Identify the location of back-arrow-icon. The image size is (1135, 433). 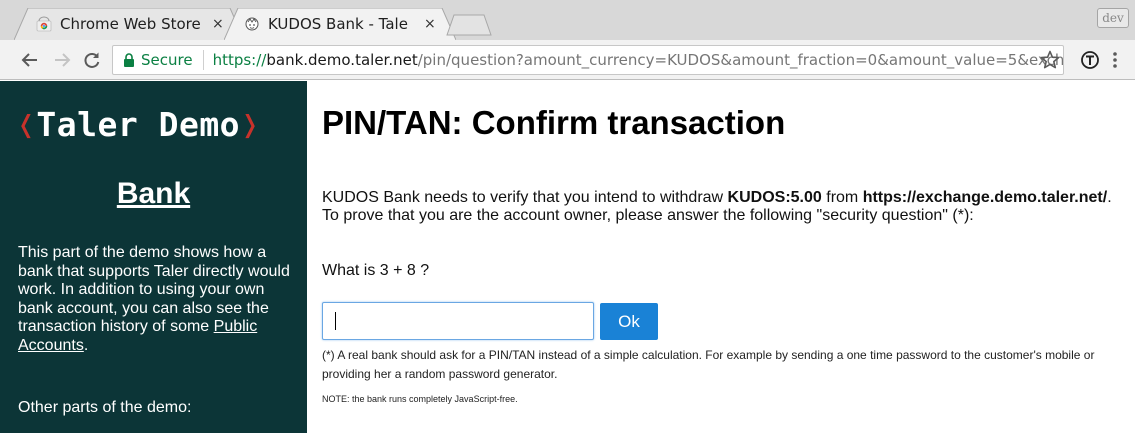
(29, 60).